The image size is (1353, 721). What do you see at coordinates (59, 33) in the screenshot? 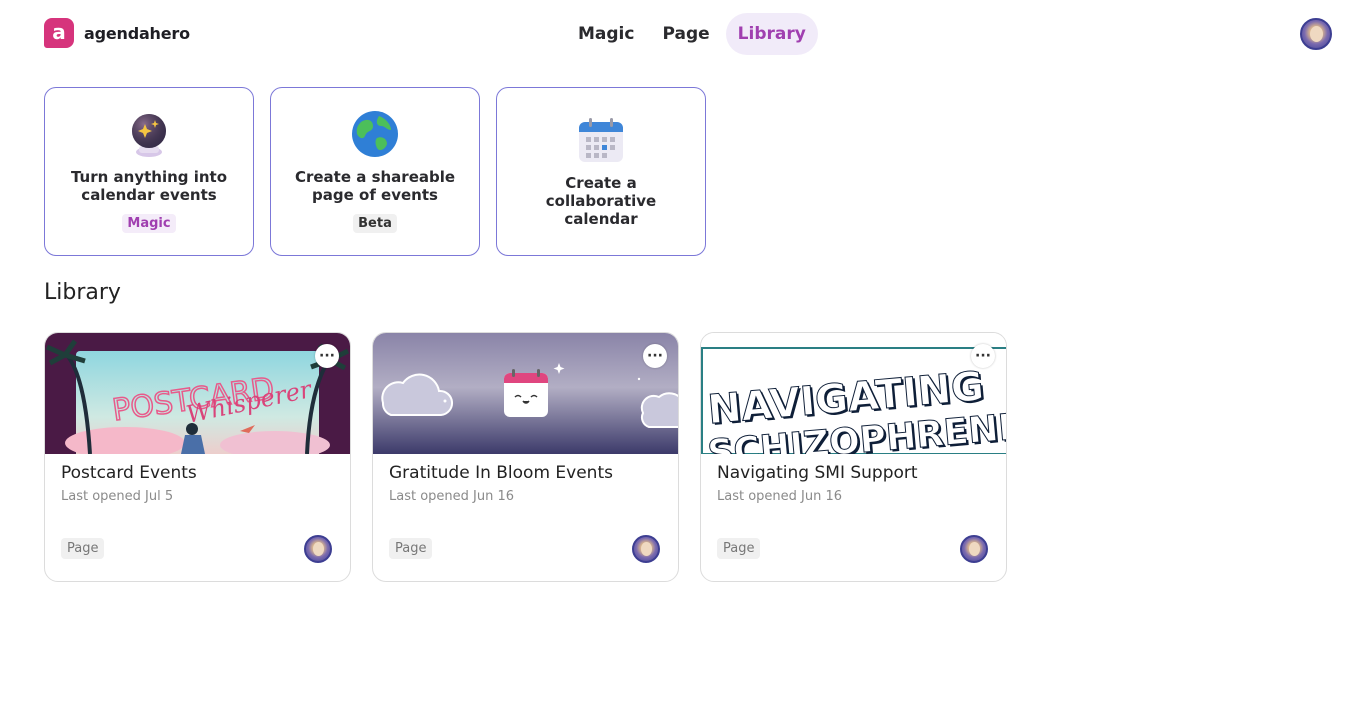
I see `brand-logo: a` at bounding box center [59, 33].